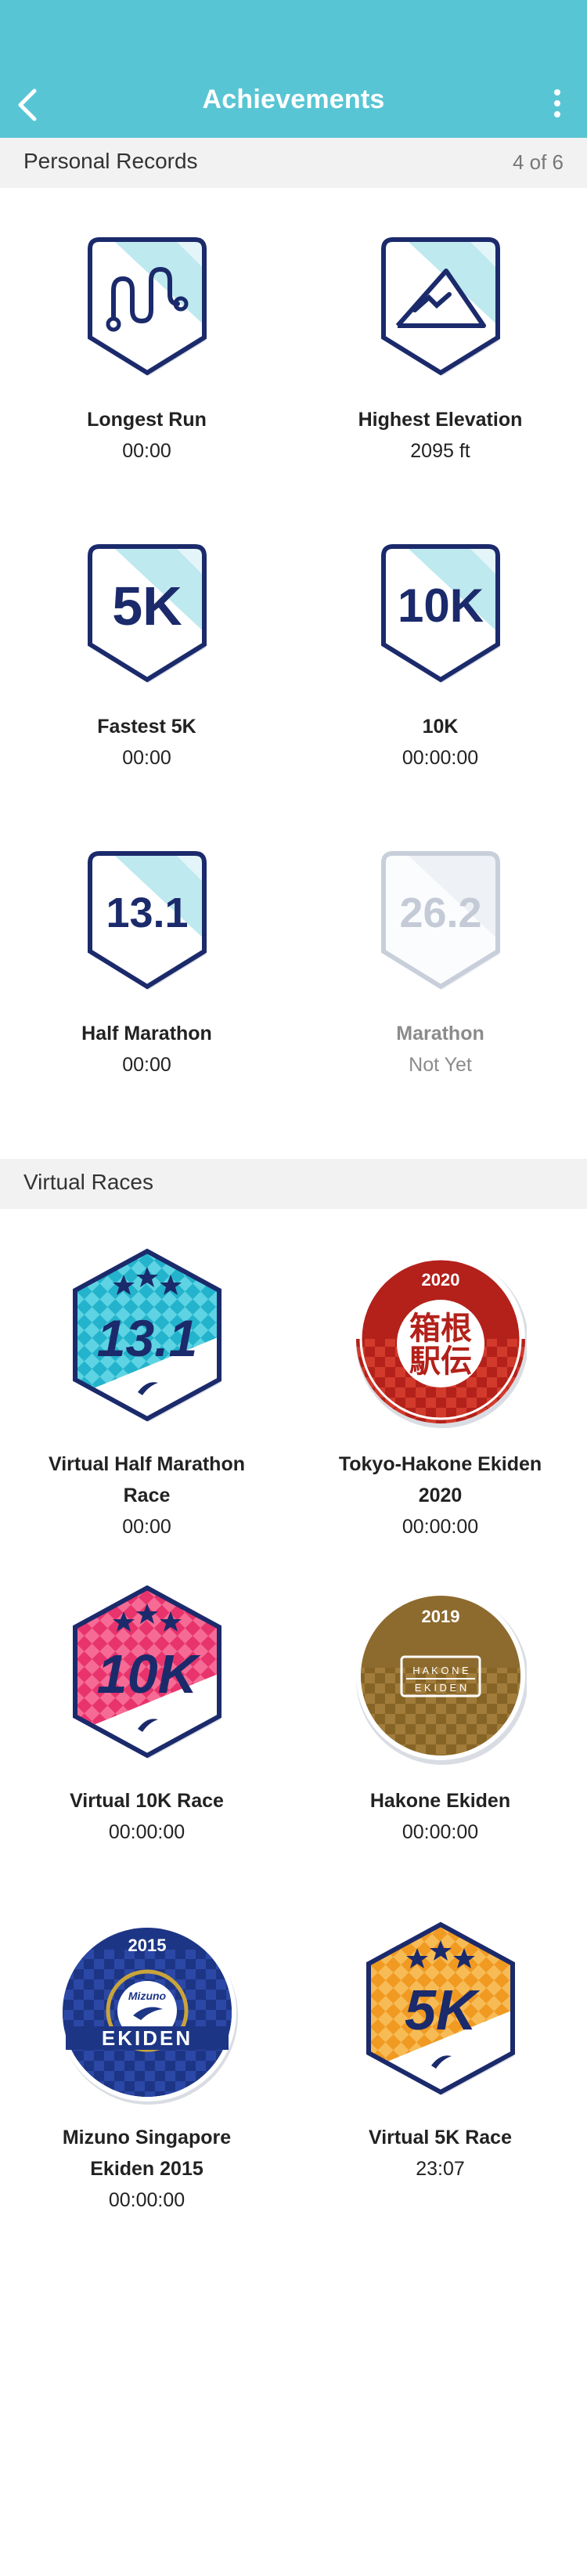 The width and height of the screenshot is (587, 2576). Describe the element at coordinates (440, 913) in the screenshot. I see `svg-text: 26.2` at that location.